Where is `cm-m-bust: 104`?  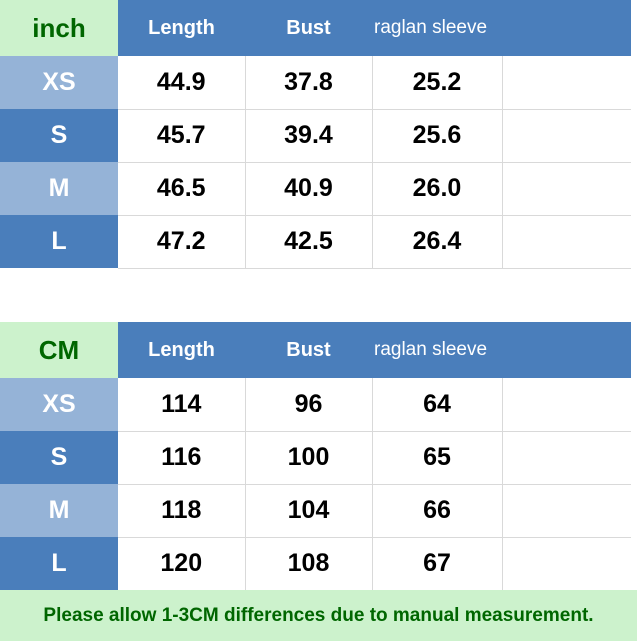 cm-m-bust: 104 is located at coordinates (309, 511).